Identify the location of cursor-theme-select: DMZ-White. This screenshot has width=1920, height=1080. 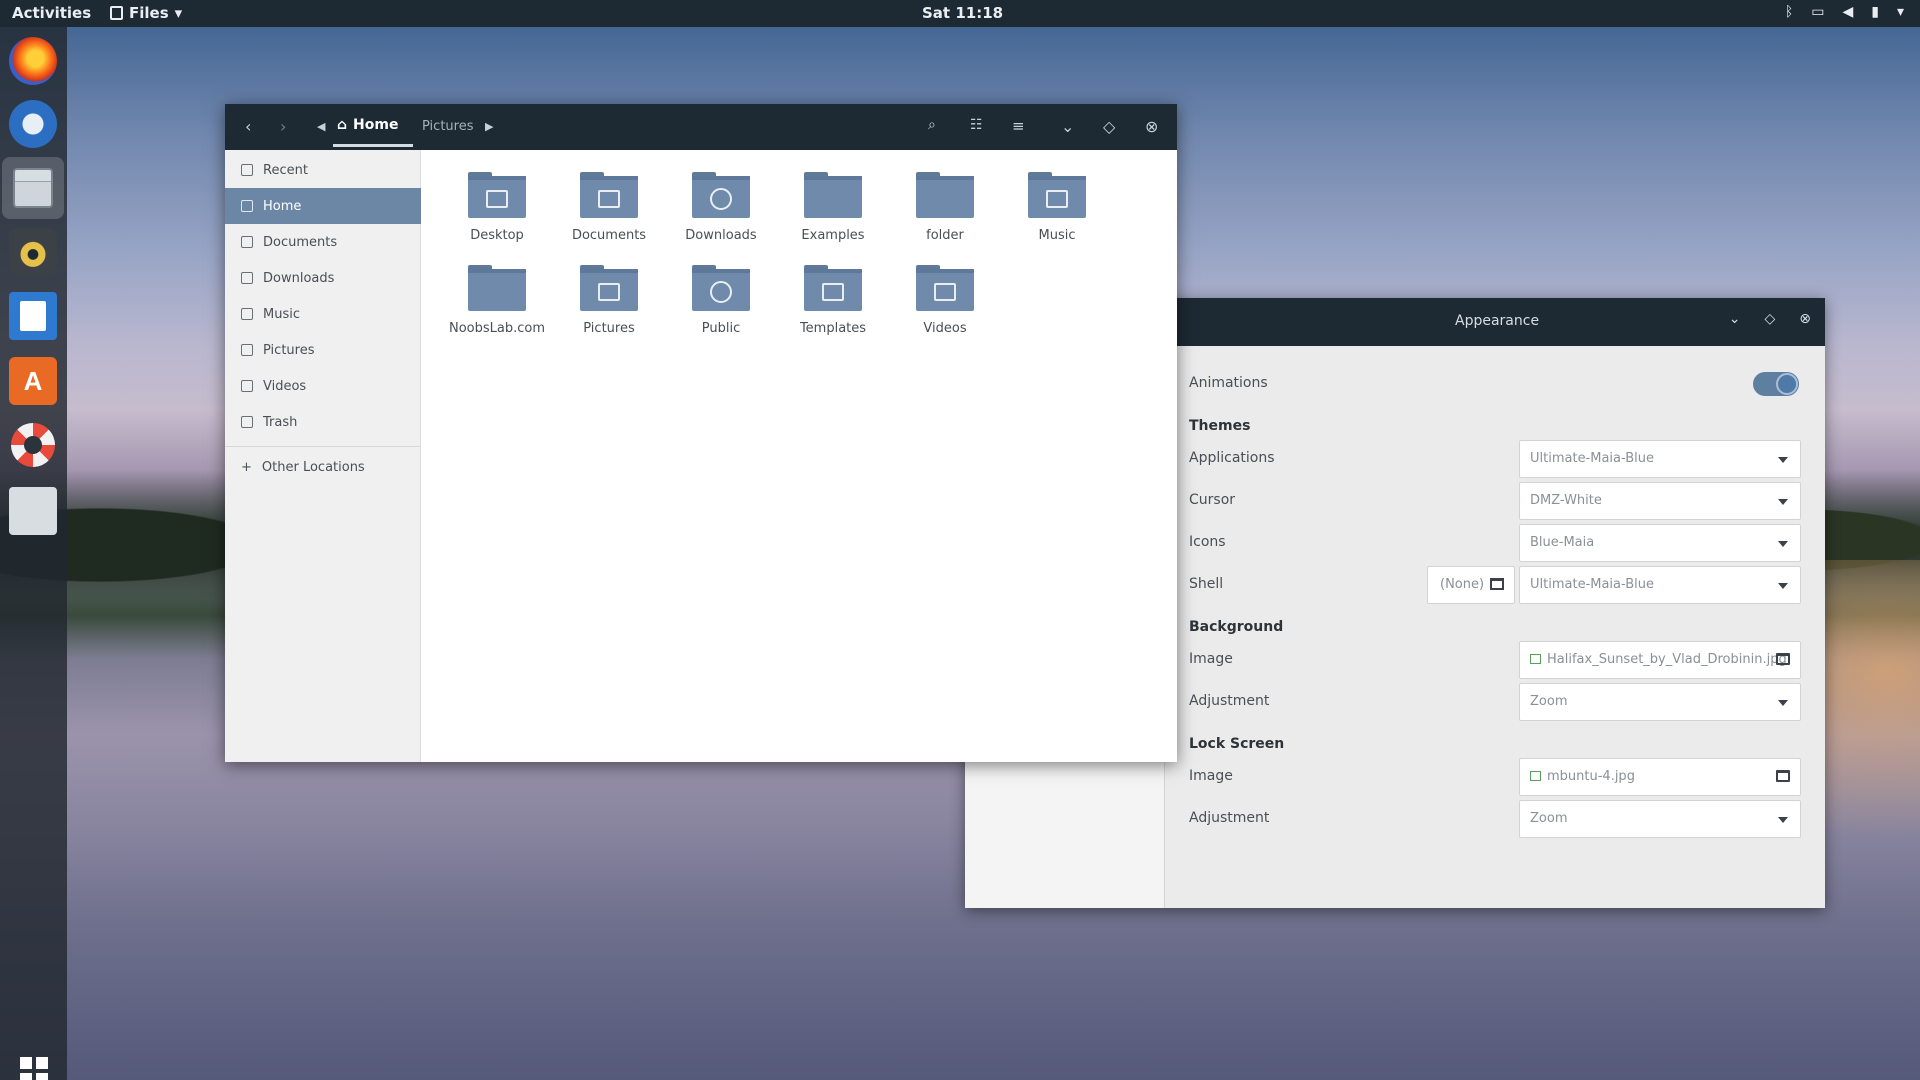
(1660, 501).